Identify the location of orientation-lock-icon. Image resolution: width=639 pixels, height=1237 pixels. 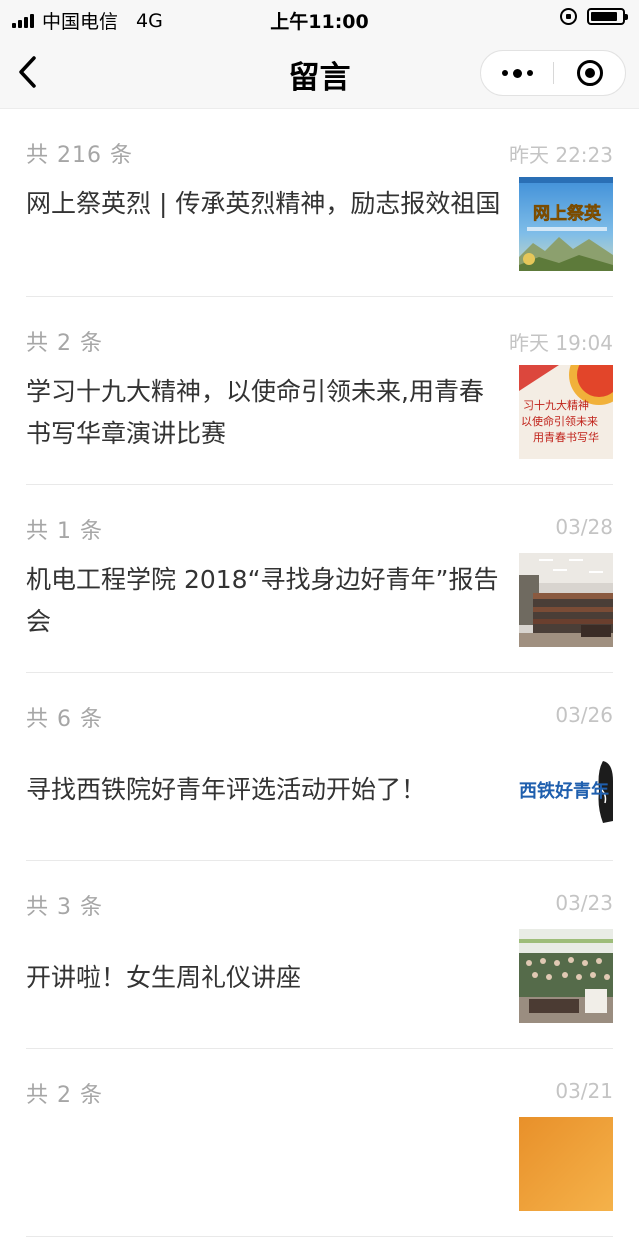
(568, 16).